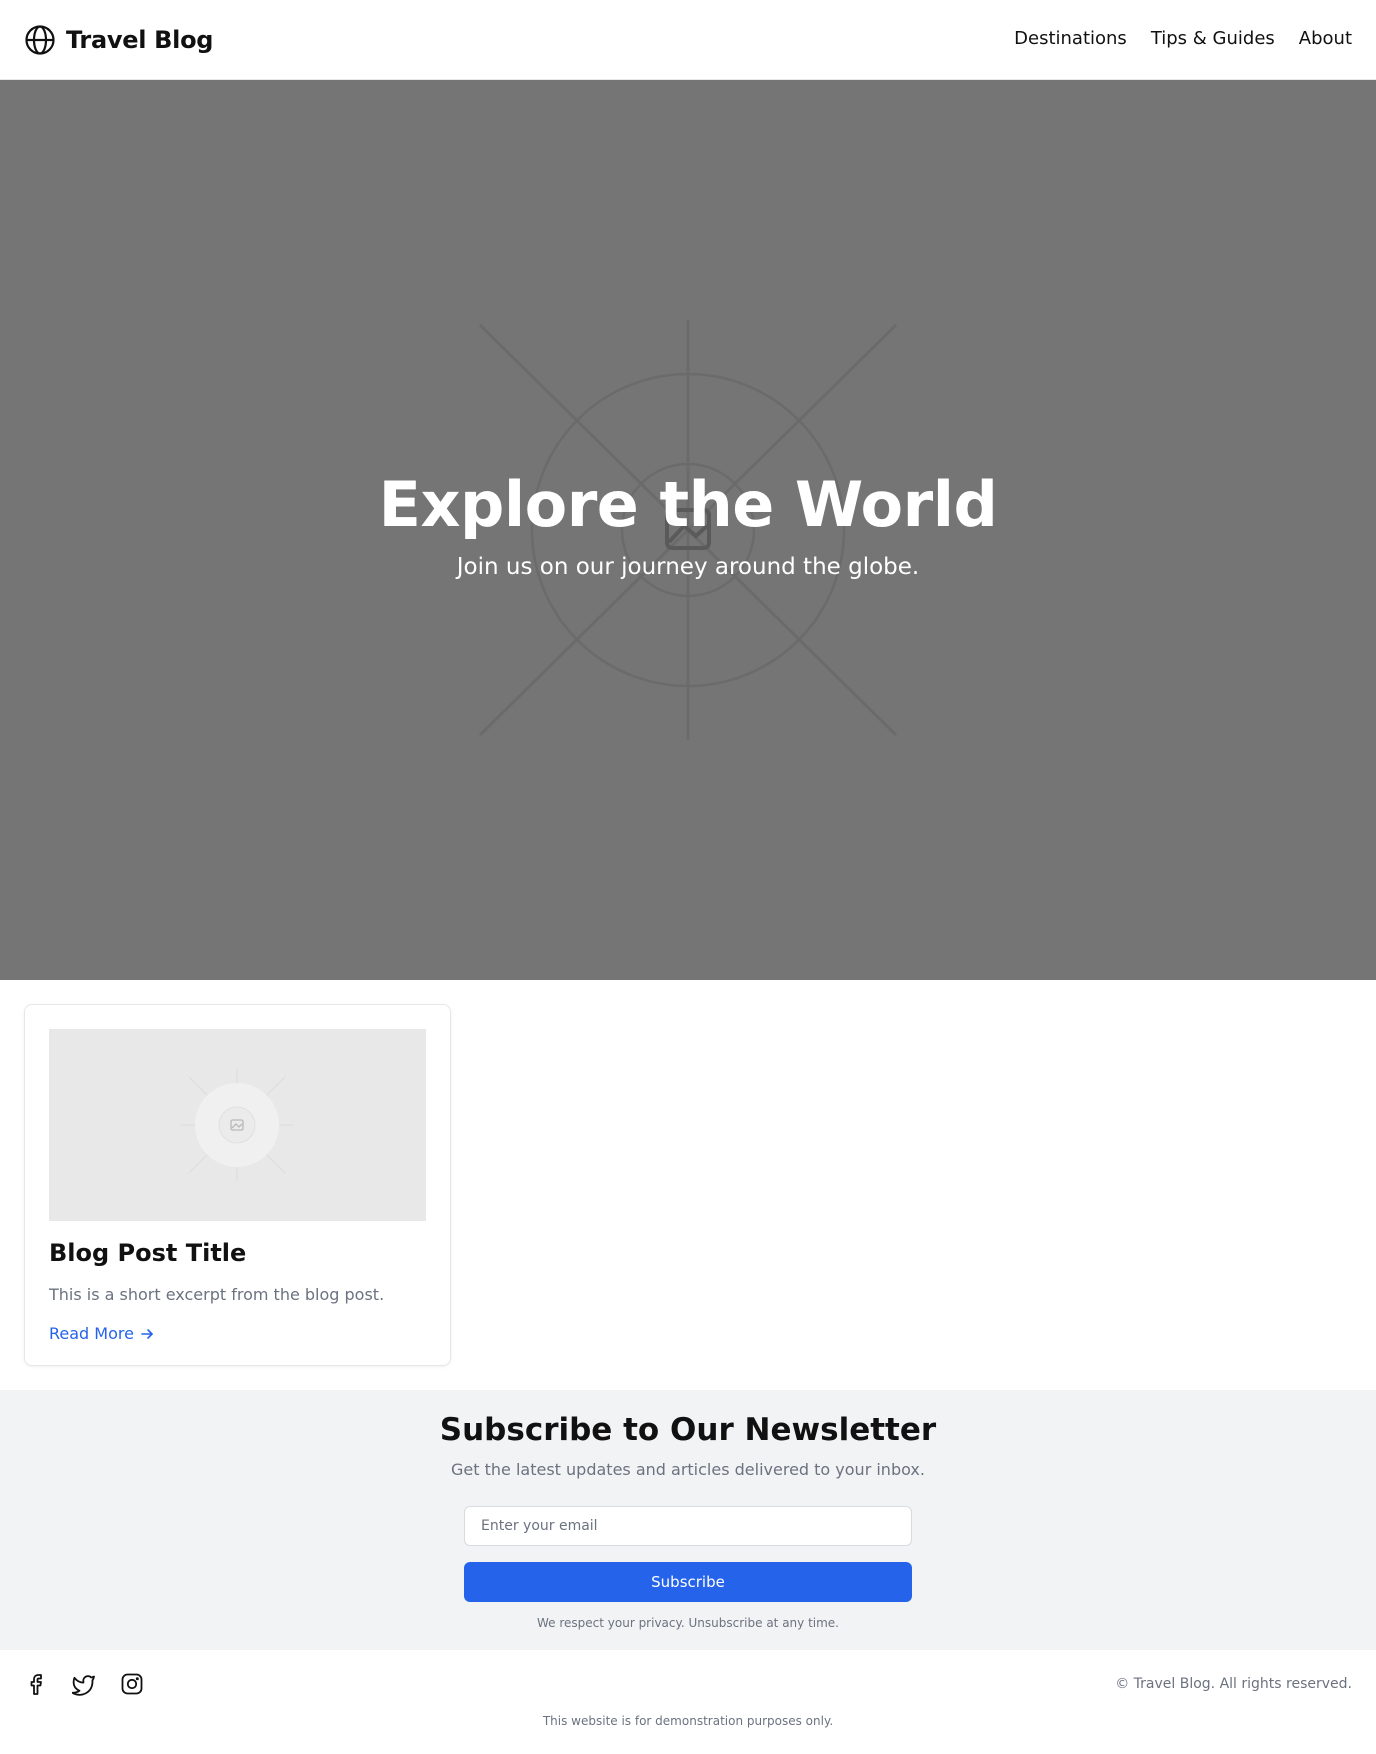  I want to click on copyright-text: © Travel Blog. All rights reserved., so click(1233, 1684).